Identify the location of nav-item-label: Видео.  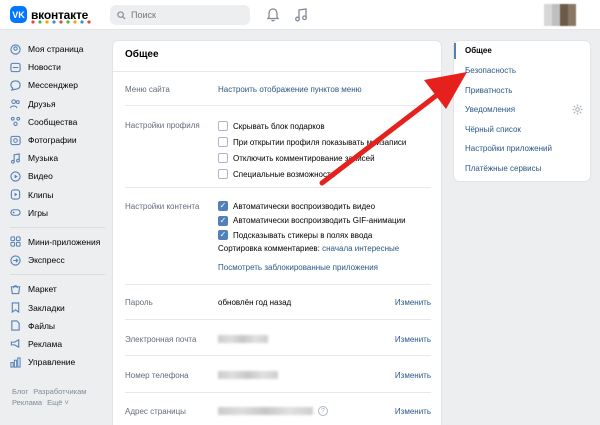
(40, 176).